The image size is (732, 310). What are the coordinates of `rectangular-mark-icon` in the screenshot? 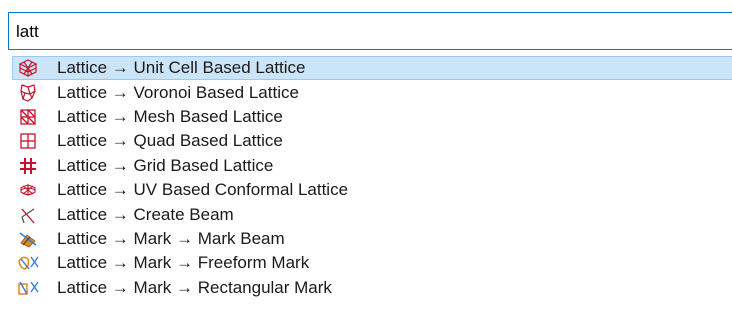 It's located at (28, 288).